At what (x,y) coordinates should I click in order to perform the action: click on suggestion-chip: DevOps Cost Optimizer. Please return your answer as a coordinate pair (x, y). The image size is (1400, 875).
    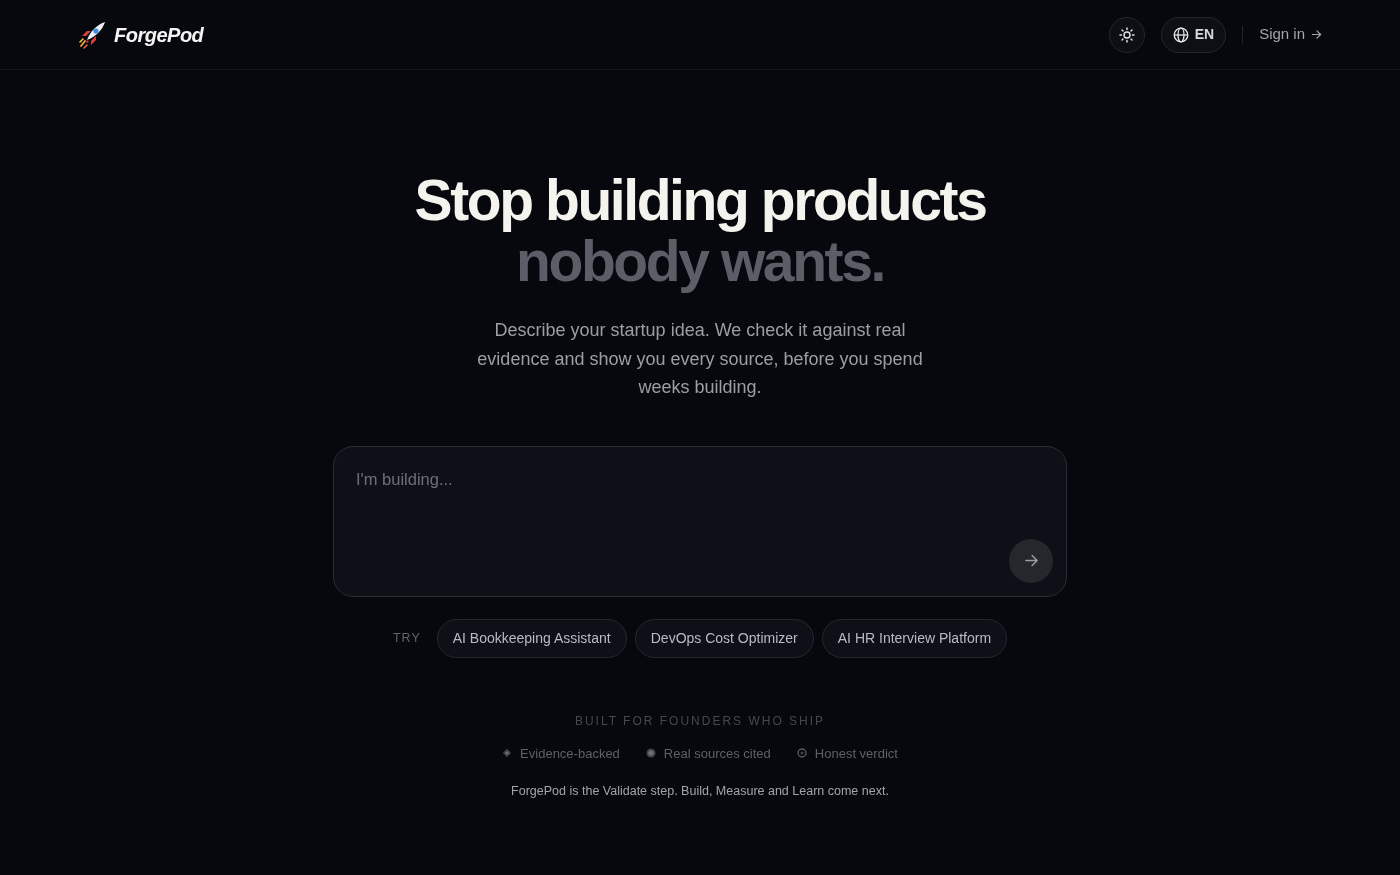
    Looking at the image, I should click on (724, 638).